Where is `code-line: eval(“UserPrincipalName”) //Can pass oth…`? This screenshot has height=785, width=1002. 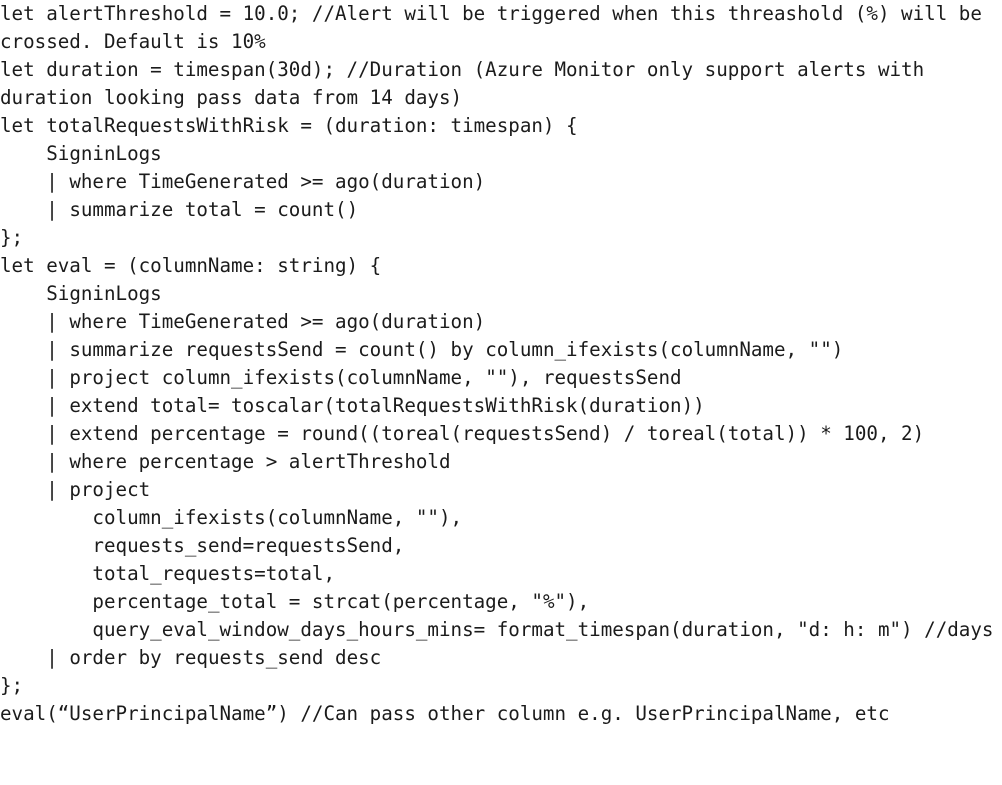 code-line: eval(“UserPrincipalName”) //Can pass oth… is located at coordinates (445, 713).